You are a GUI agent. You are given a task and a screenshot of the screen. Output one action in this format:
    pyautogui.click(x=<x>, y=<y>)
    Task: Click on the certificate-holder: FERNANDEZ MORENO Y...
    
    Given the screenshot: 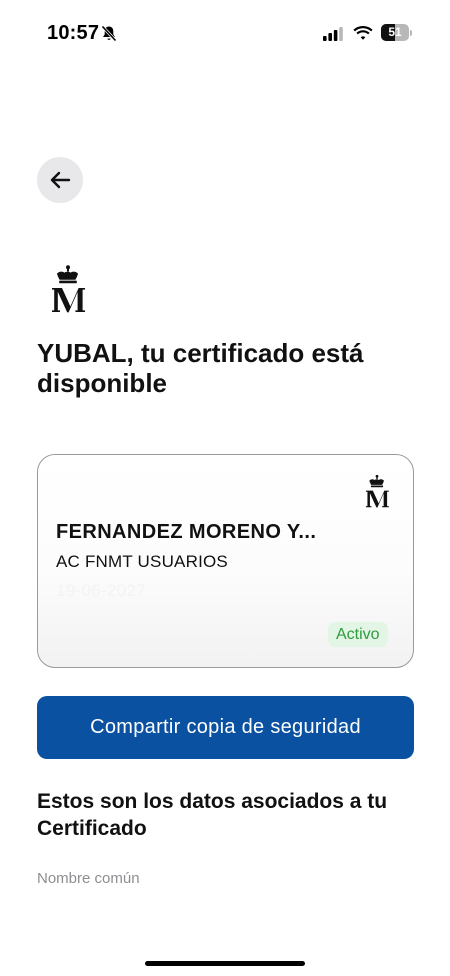 What is the action you would take?
    pyautogui.click(x=186, y=532)
    